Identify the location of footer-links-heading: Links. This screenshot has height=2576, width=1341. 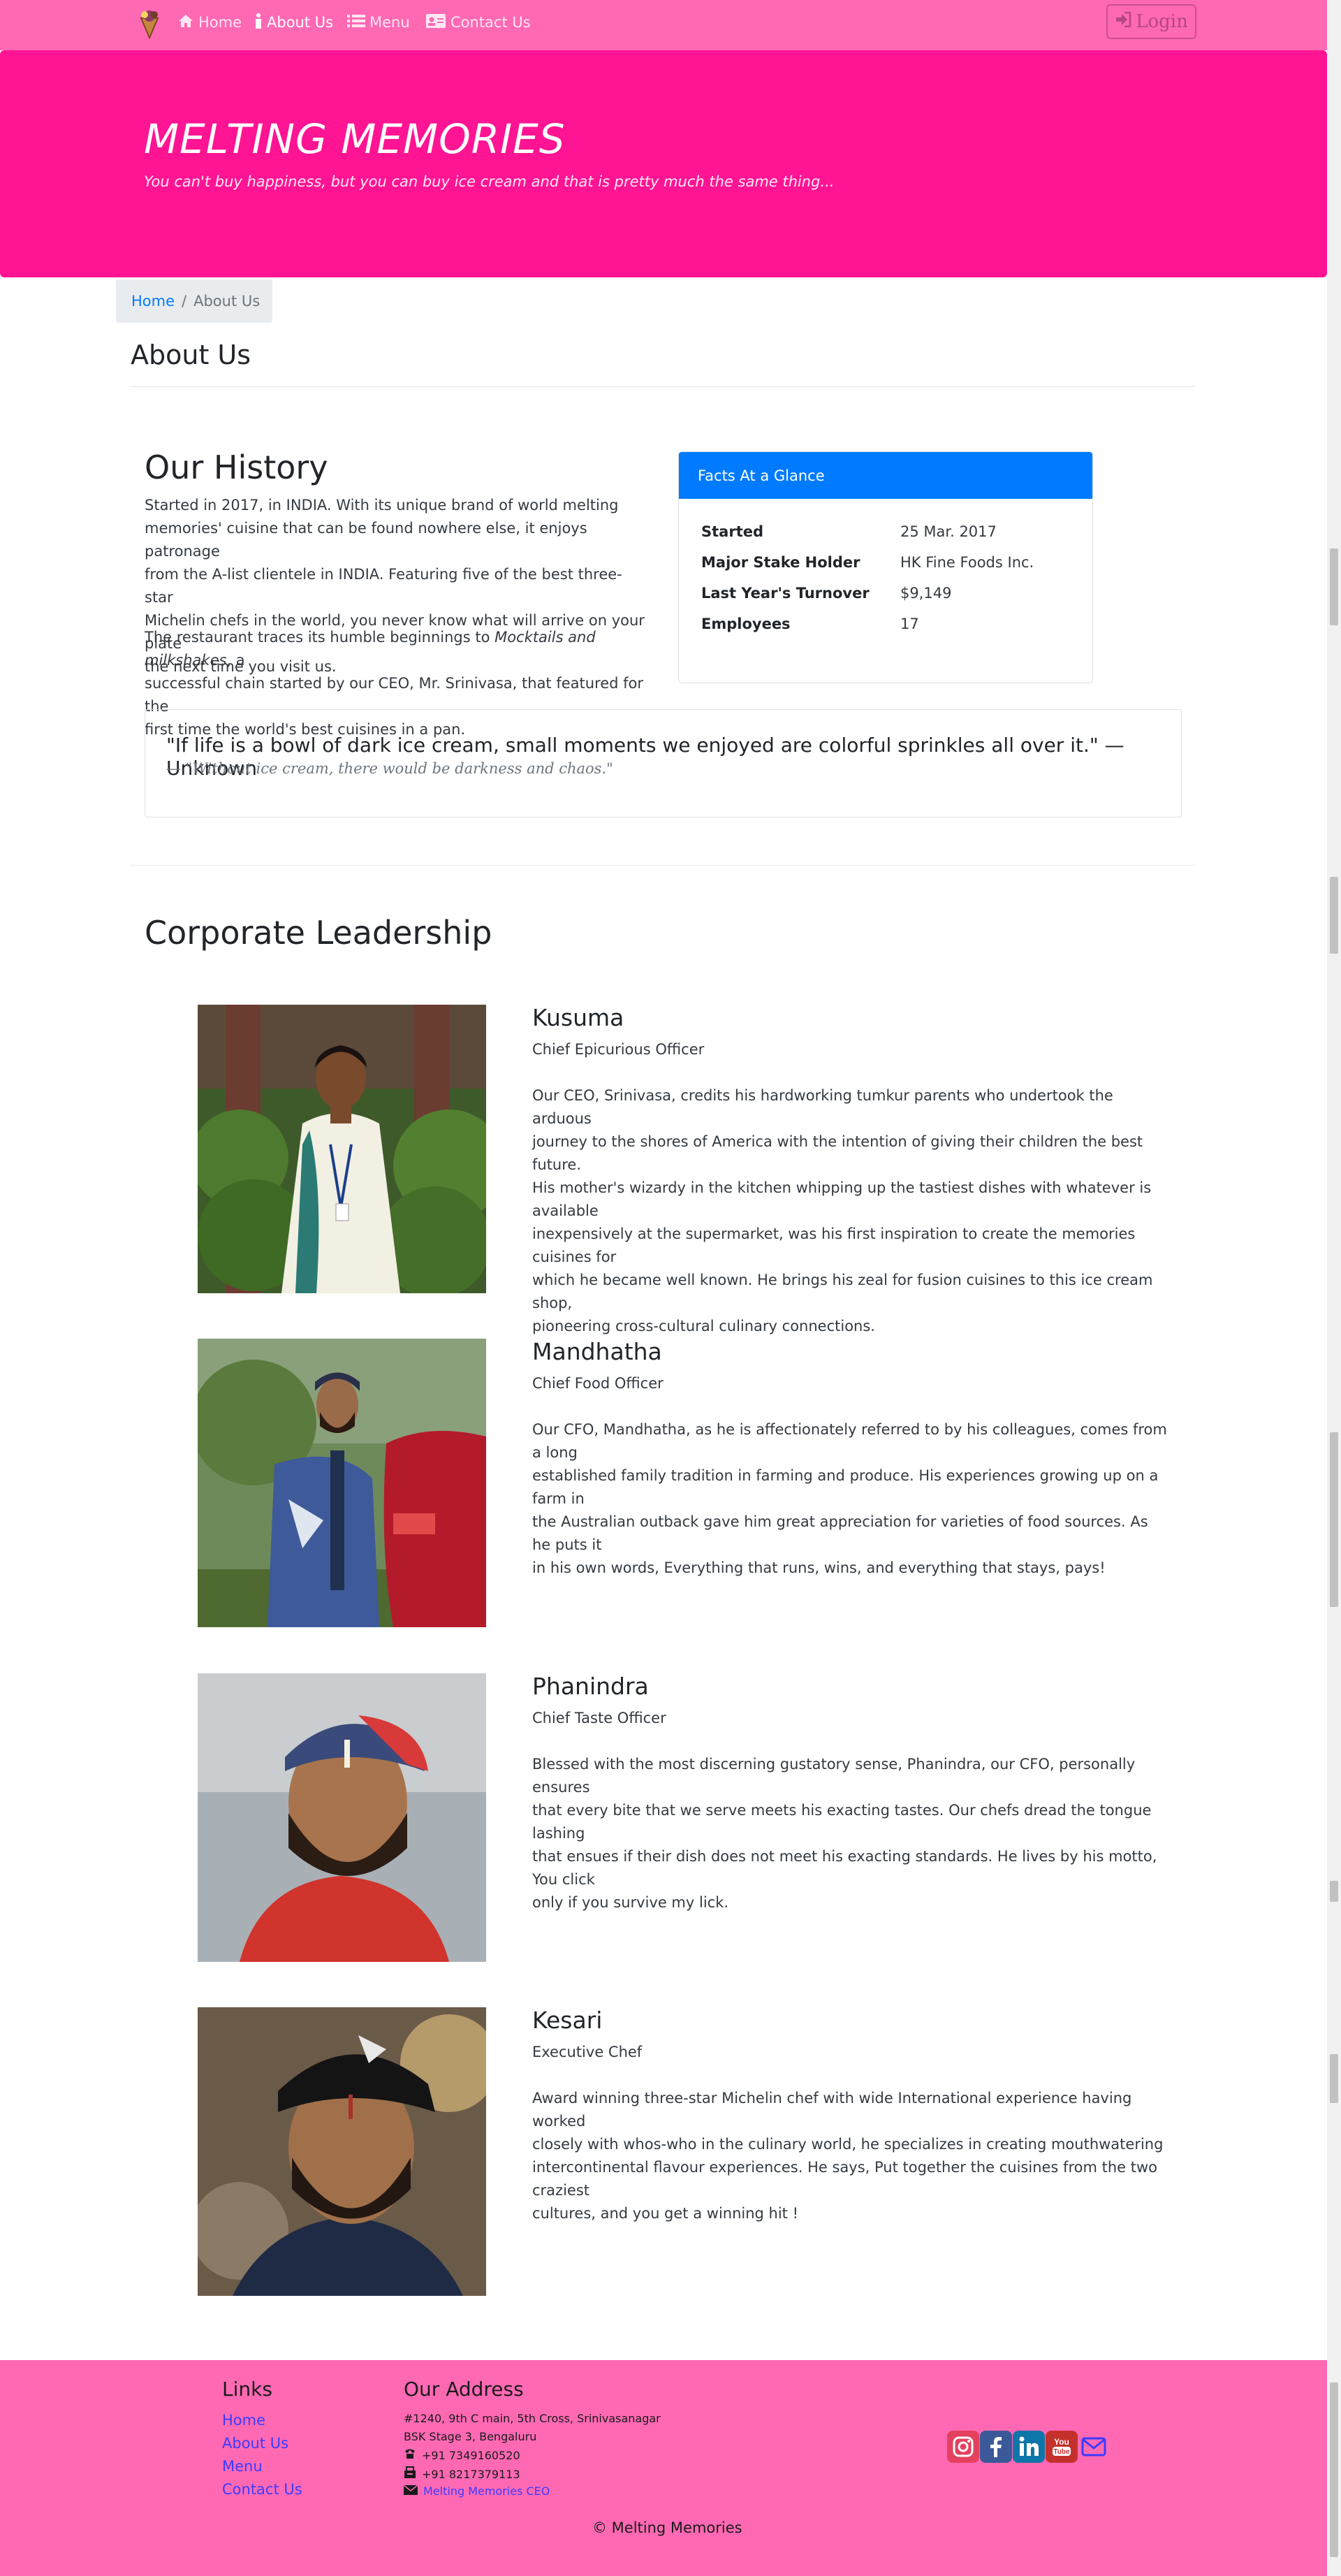
(247, 2389).